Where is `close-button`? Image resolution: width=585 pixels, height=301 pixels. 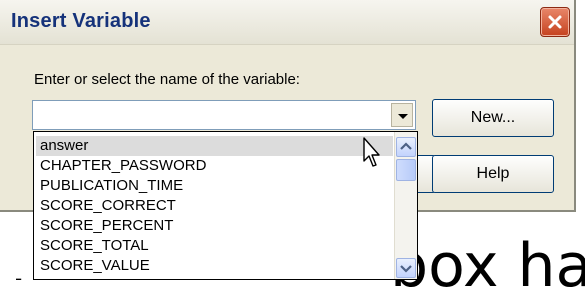
close-button is located at coordinates (555, 22).